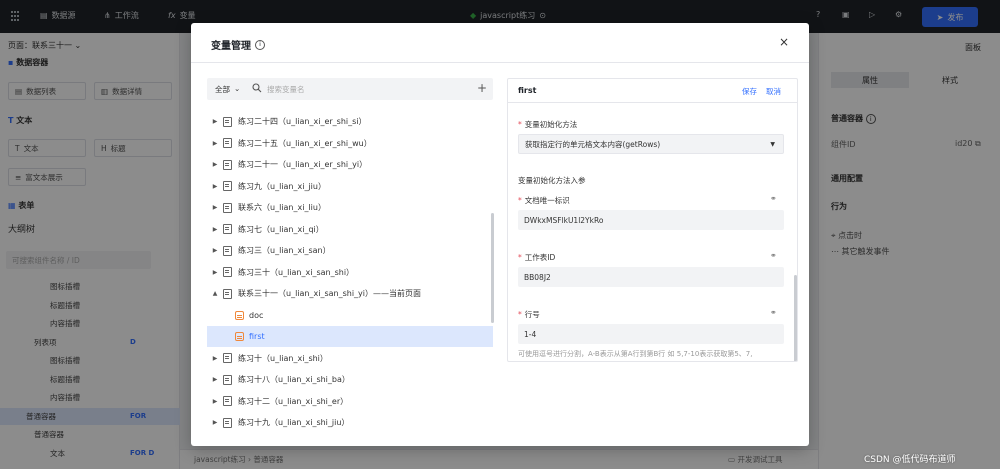 This screenshot has width=1000, height=469. I want to click on item-label: 联系三十一（u_lian_xi_san_shi_yi）——当前页面, so click(330, 293).